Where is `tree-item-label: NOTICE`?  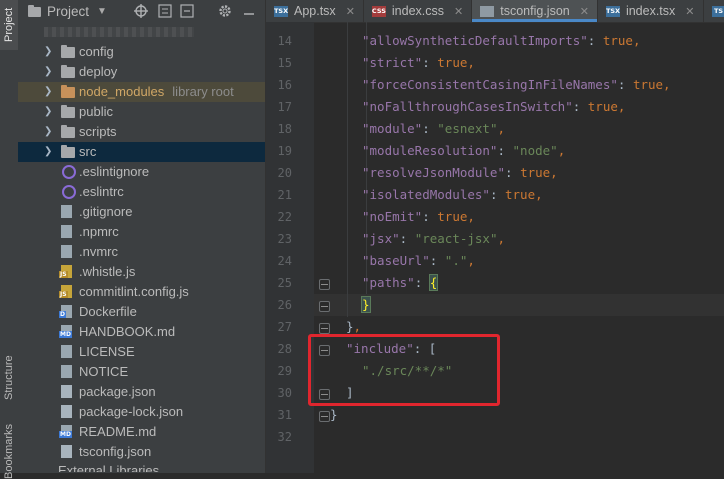 tree-item-label: NOTICE is located at coordinates (103, 372).